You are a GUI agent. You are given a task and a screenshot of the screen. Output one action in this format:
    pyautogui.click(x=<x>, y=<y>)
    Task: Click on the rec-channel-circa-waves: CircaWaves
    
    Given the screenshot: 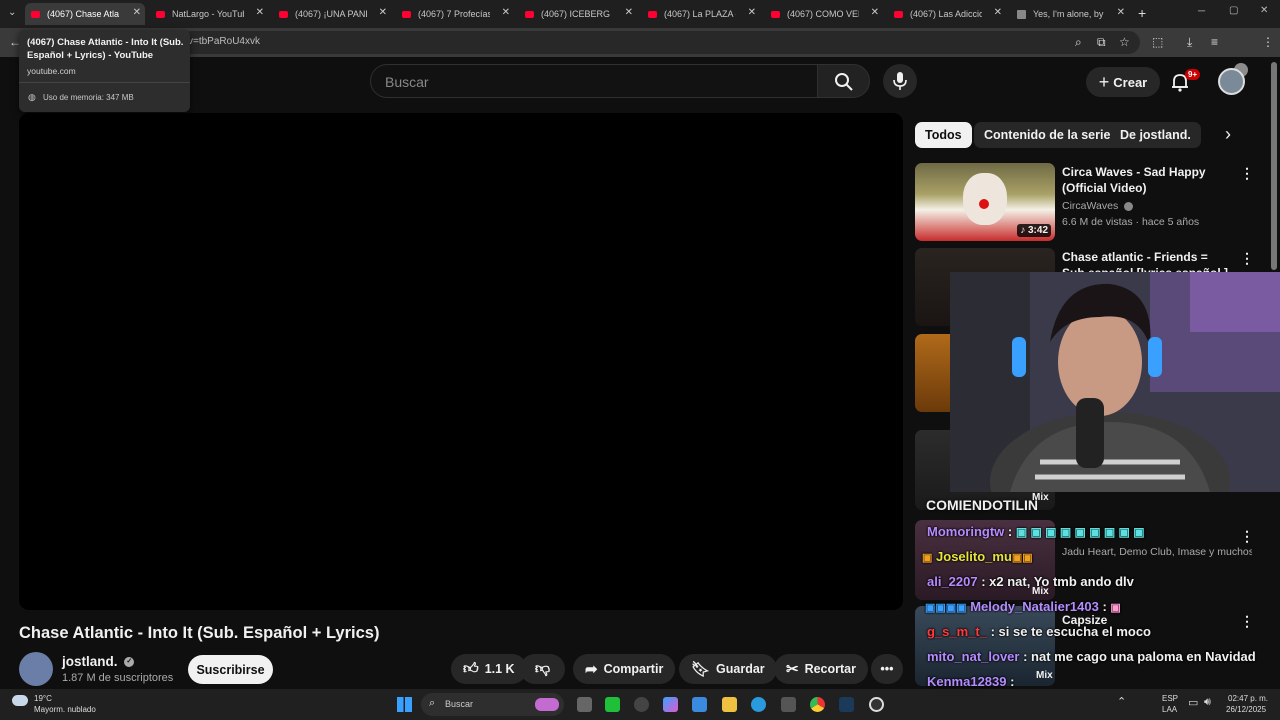 What is the action you would take?
    pyautogui.click(x=1098, y=206)
    